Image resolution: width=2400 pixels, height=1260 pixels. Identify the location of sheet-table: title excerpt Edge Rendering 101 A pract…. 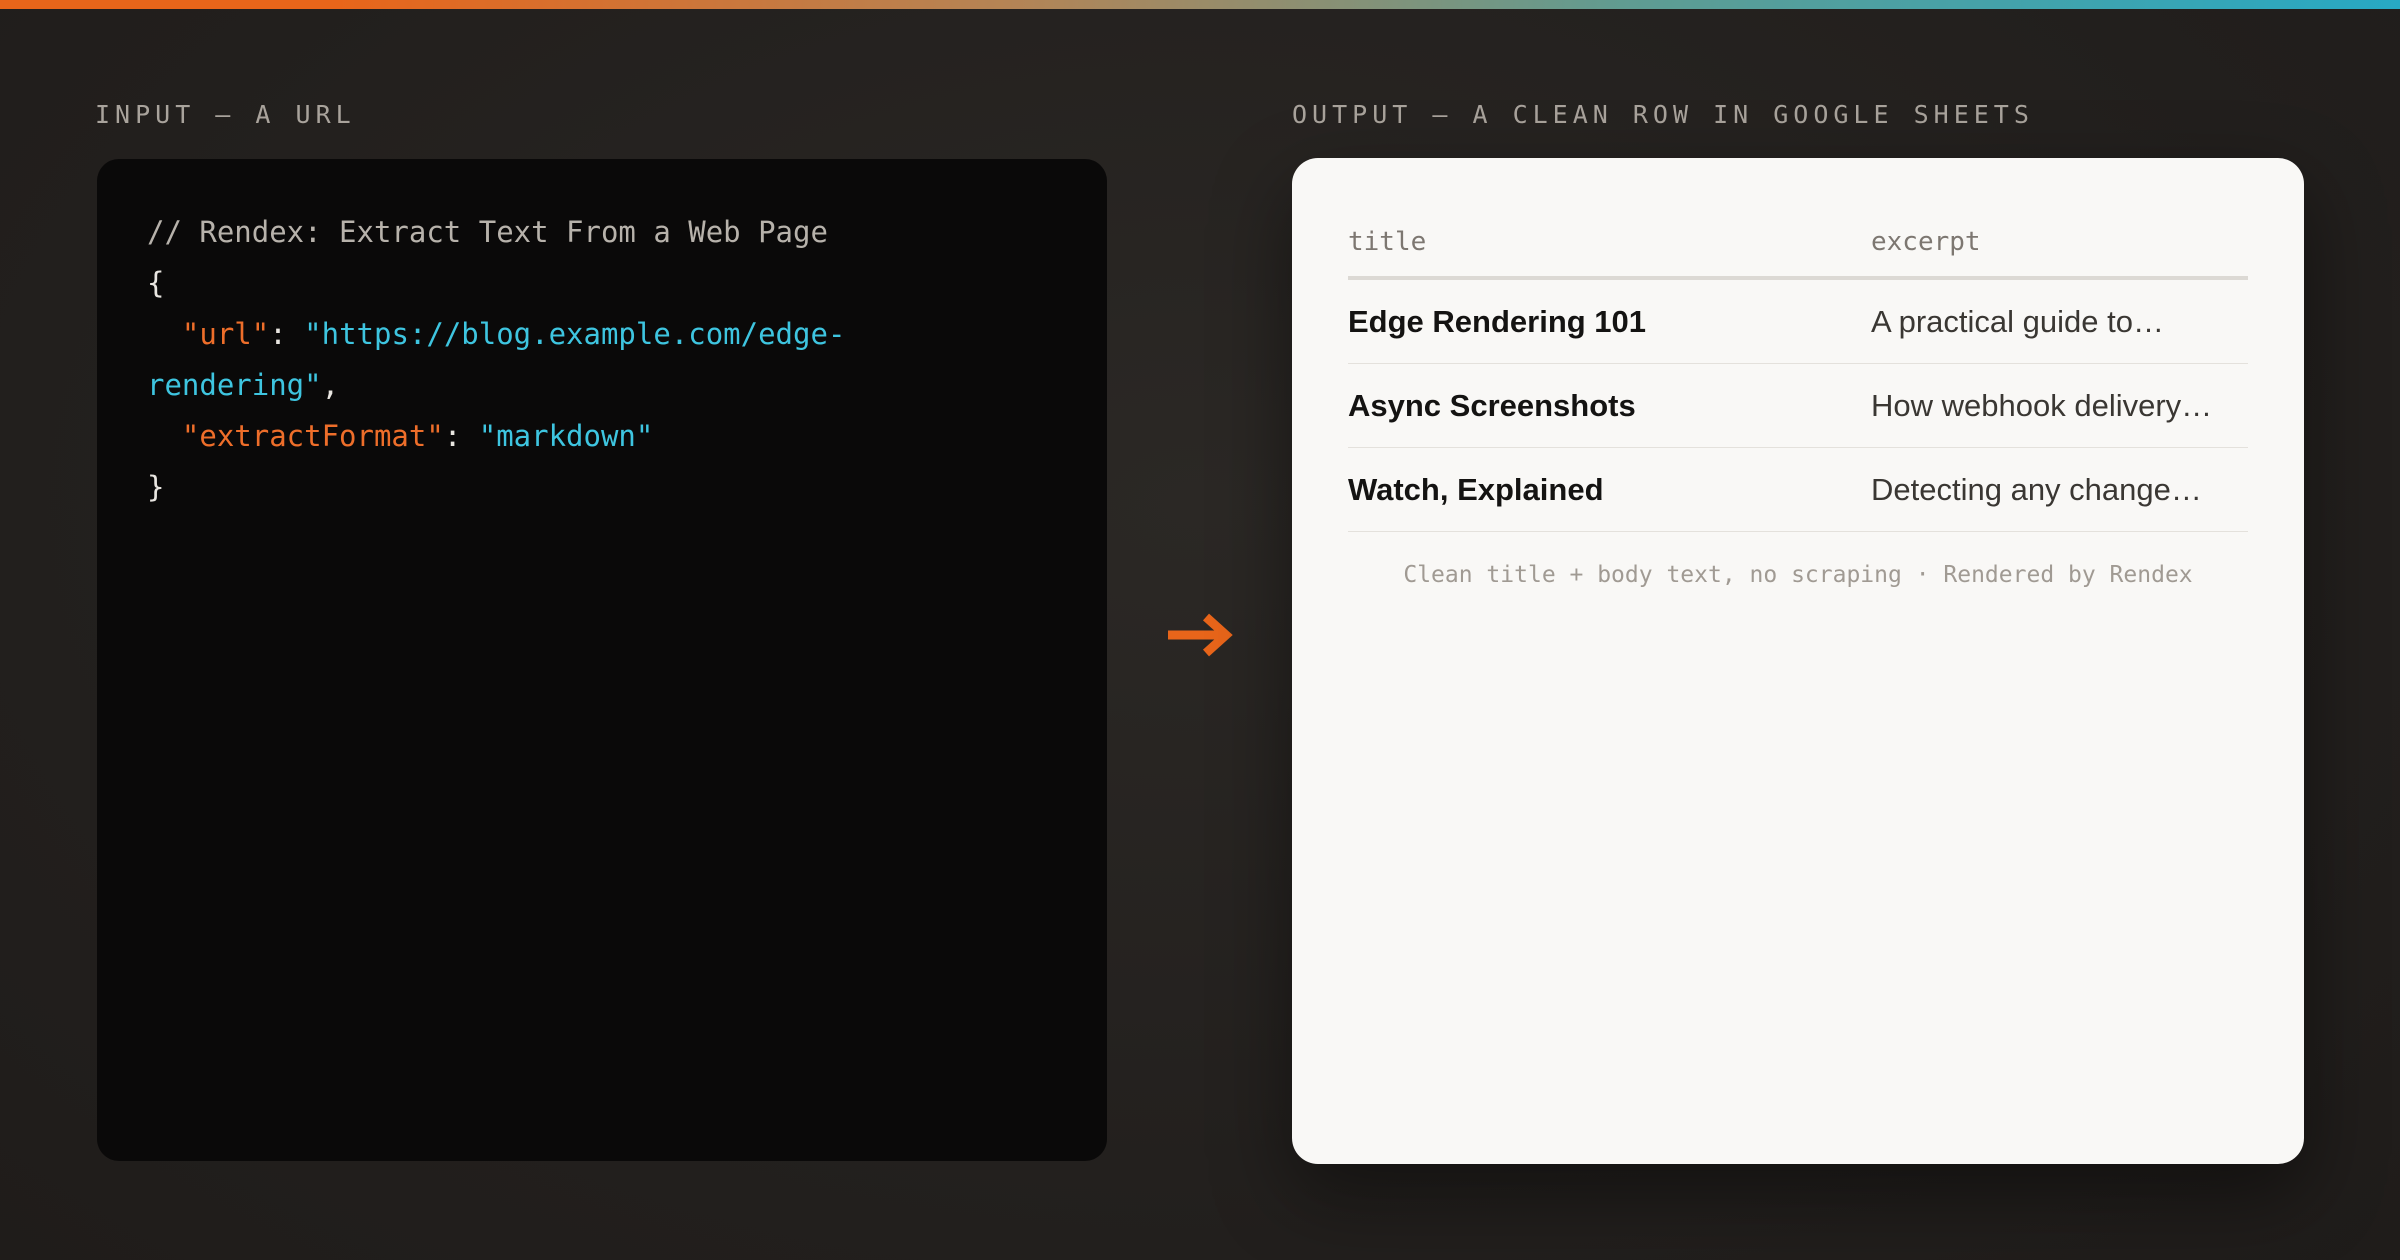
(1798, 370).